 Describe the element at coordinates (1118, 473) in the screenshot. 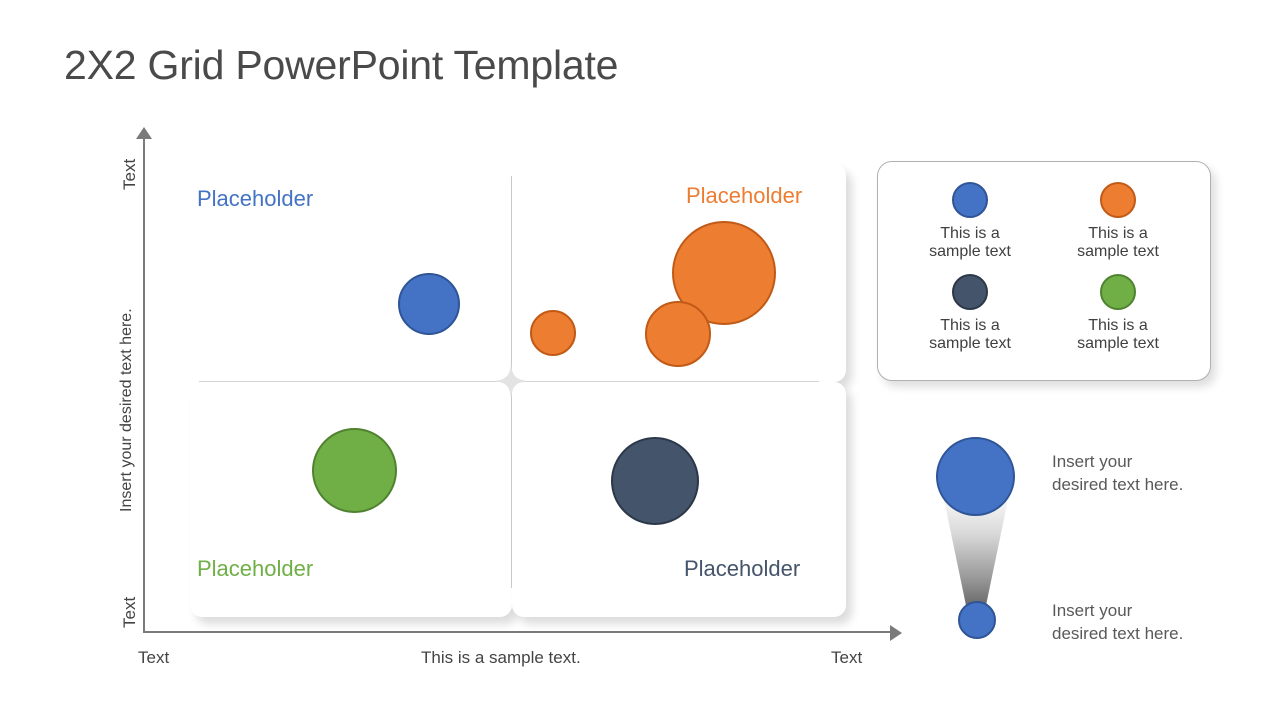

I see `callout-top-text: Insert your desired text here.` at that location.